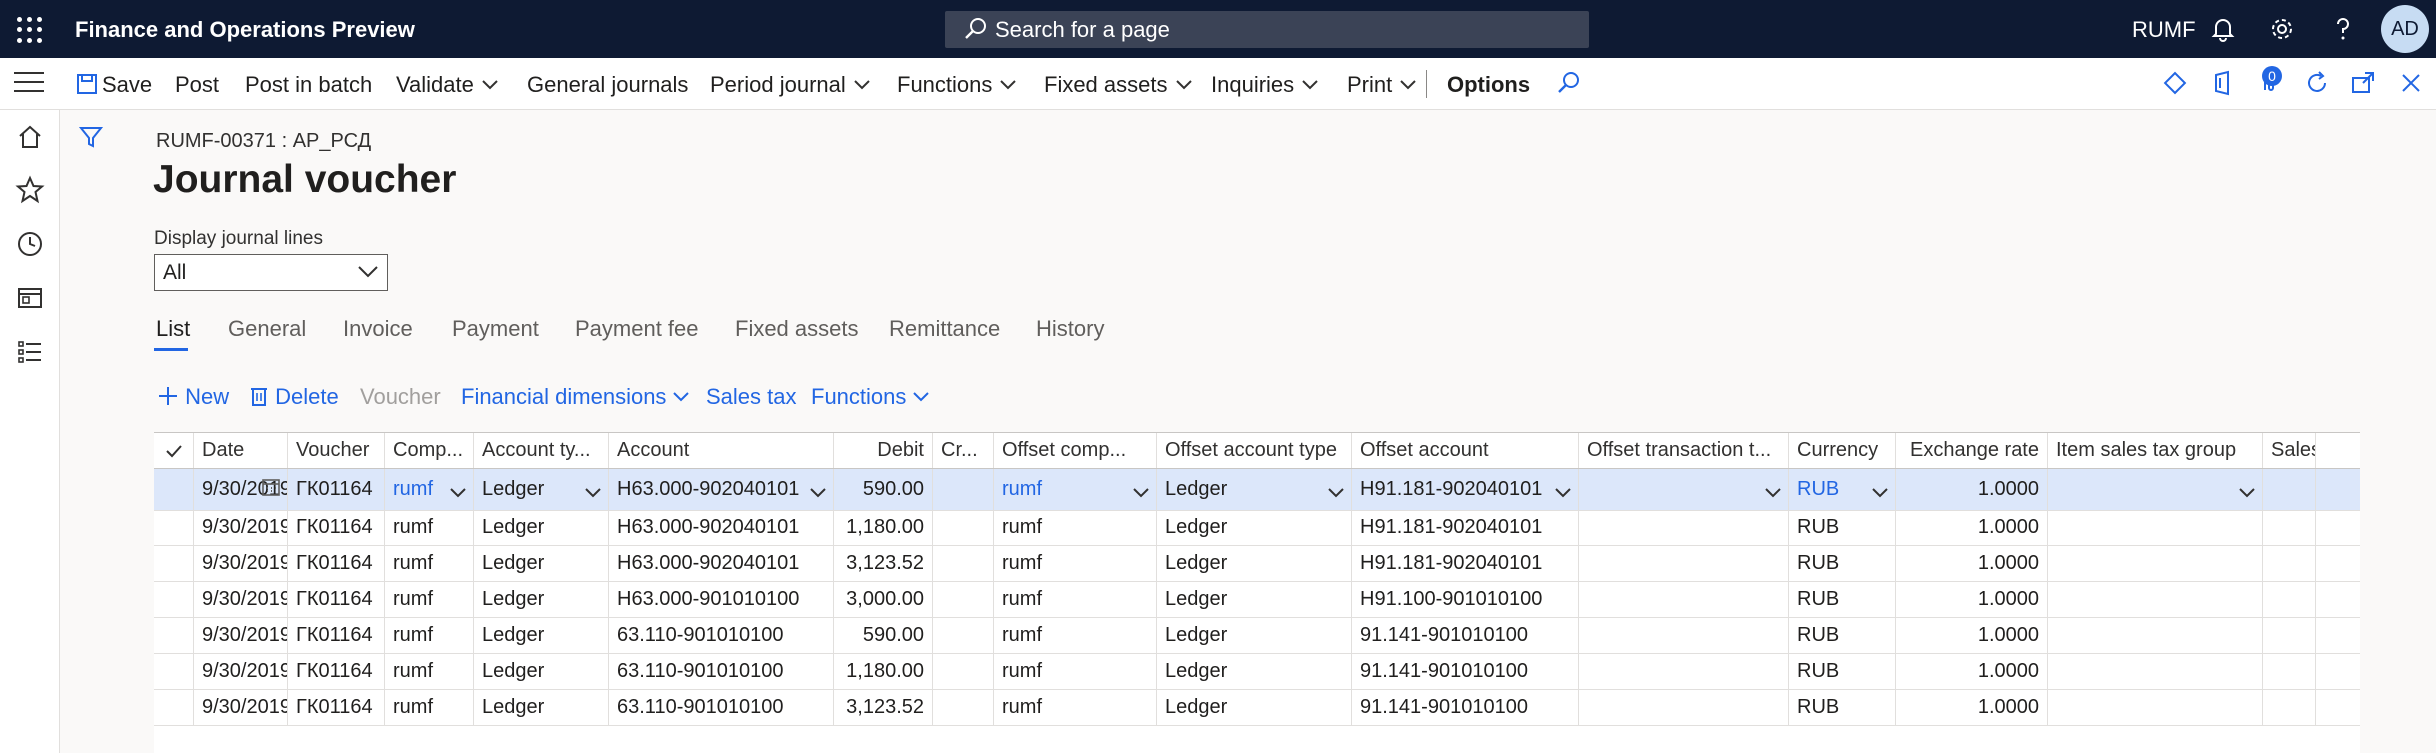 Image resolution: width=2436 pixels, height=753 pixels. I want to click on filter-icon, so click(91, 137).